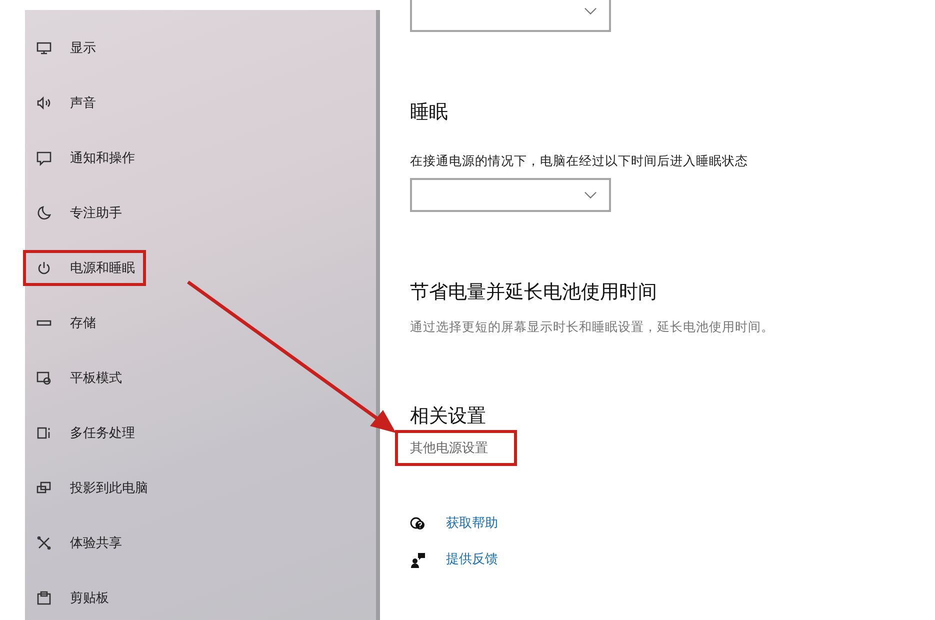 This screenshot has height=620, width=935. Describe the element at coordinates (448, 416) in the screenshot. I see `section-heading: 相关设置` at that location.